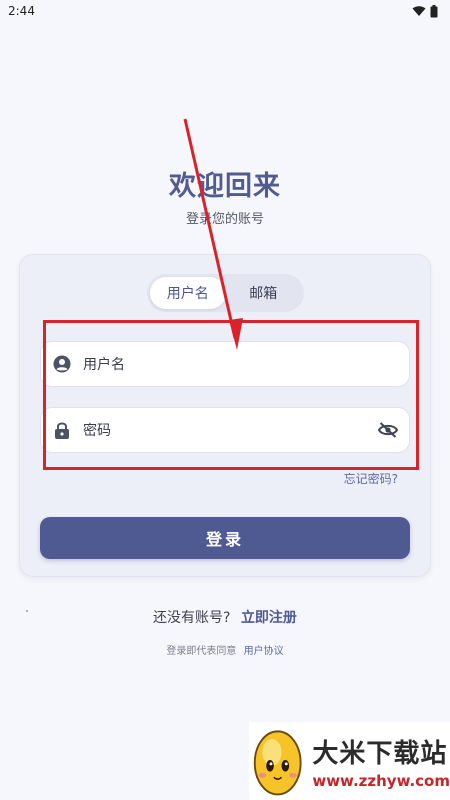 This screenshot has height=800, width=450. What do you see at coordinates (188, 293) in the screenshot?
I see `tab-username: 用户名` at bounding box center [188, 293].